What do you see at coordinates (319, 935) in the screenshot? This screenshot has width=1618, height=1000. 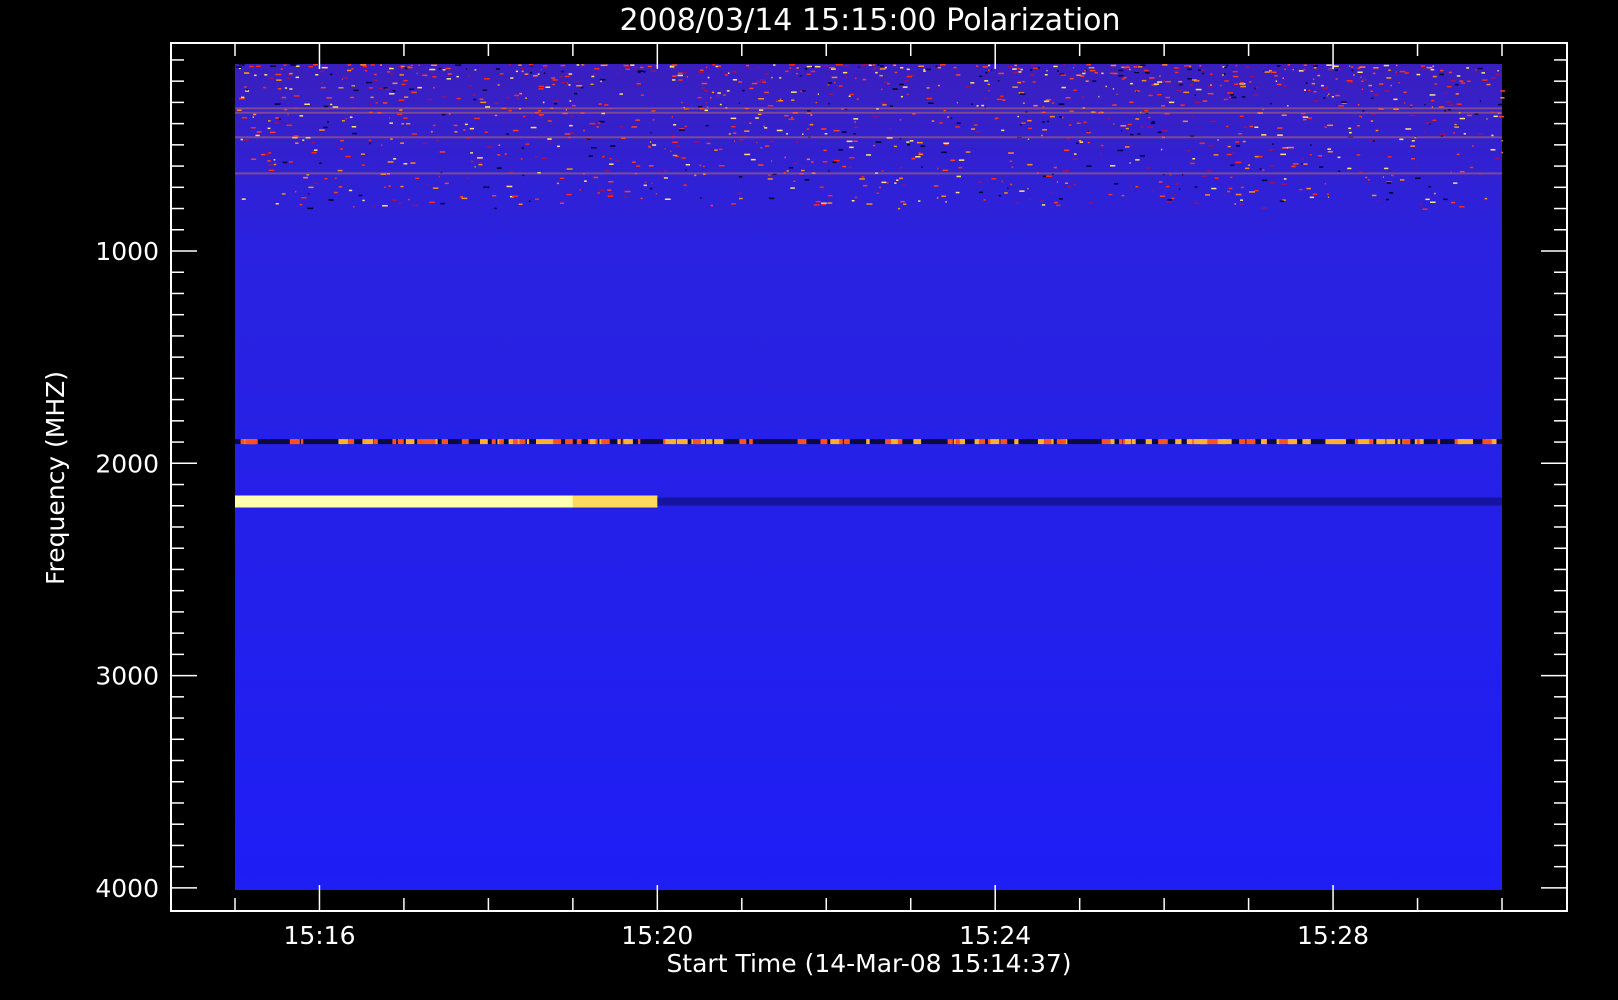 I see `x-tick-label: 15:16` at bounding box center [319, 935].